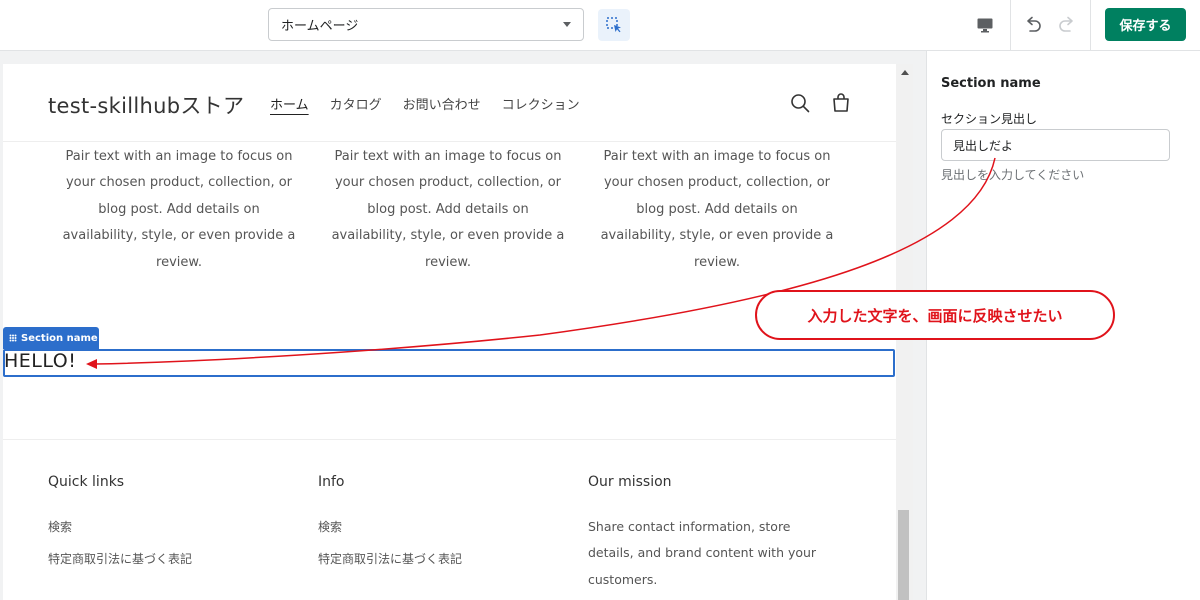 The height and width of the screenshot is (600, 1200). I want to click on store-header: test-skillhubストア ホーム カタログ お問い合わせ コレクション, so click(449, 103).